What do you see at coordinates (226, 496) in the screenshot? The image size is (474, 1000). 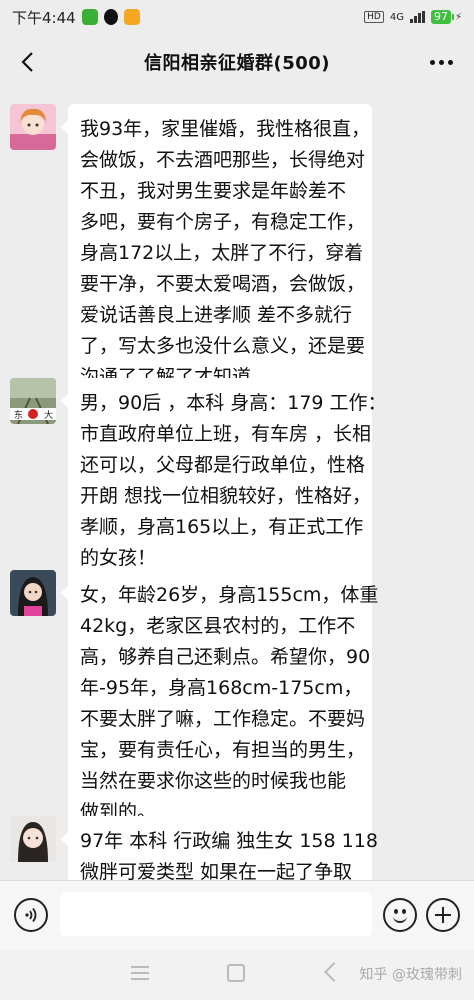 I see `message-line: 开朗 想找一位相貌较好，性格好，` at bounding box center [226, 496].